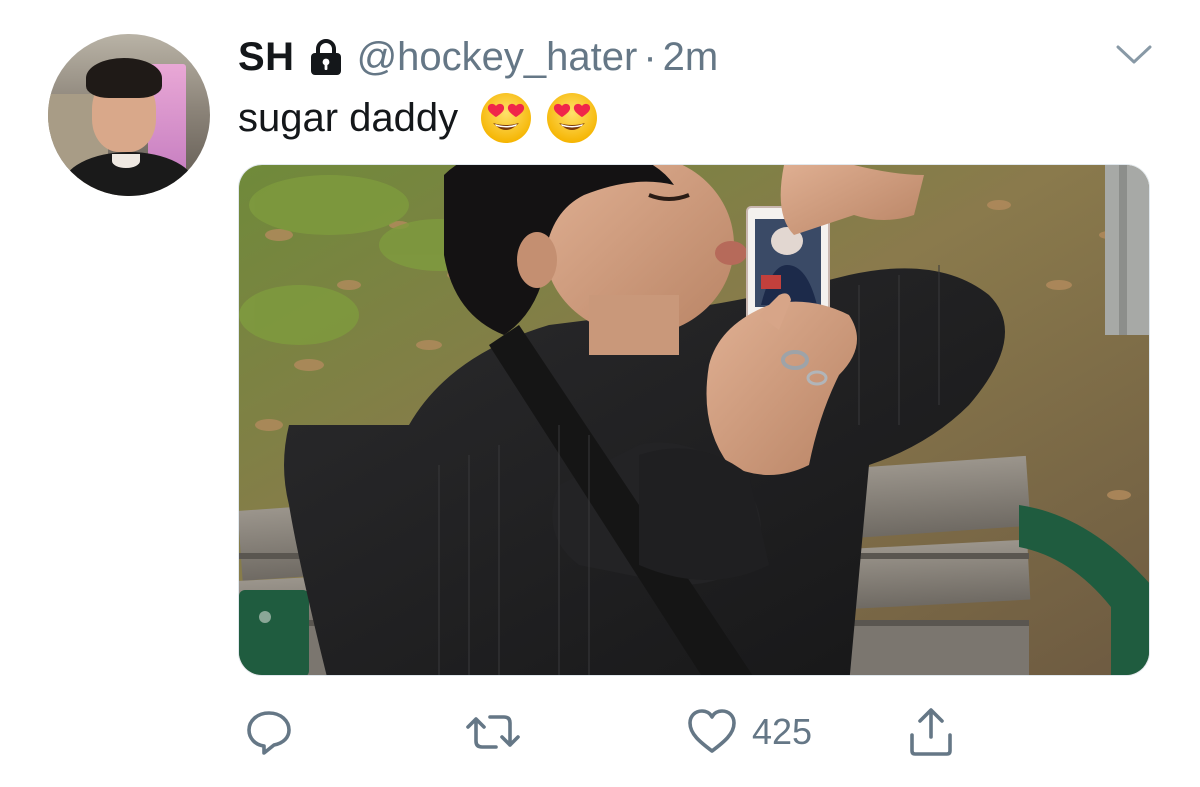 This screenshot has width=1200, height=787. What do you see at coordinates (129, 115) in the screenshot?
I see `avatar` at bounding box center [129, 115].